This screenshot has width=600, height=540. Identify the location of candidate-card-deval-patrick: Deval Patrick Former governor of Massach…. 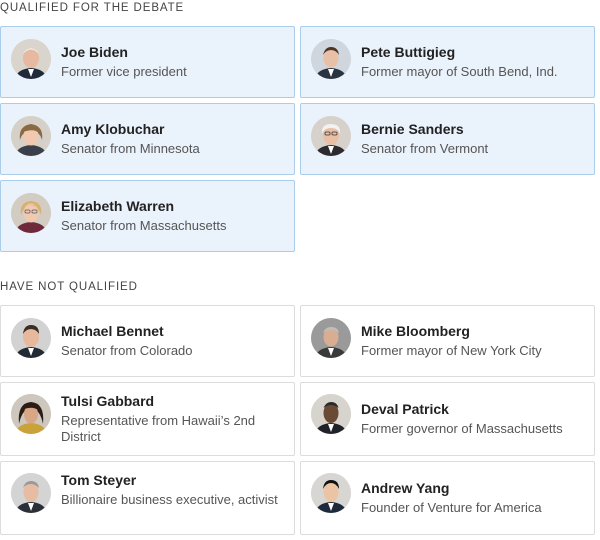
(447, 419).